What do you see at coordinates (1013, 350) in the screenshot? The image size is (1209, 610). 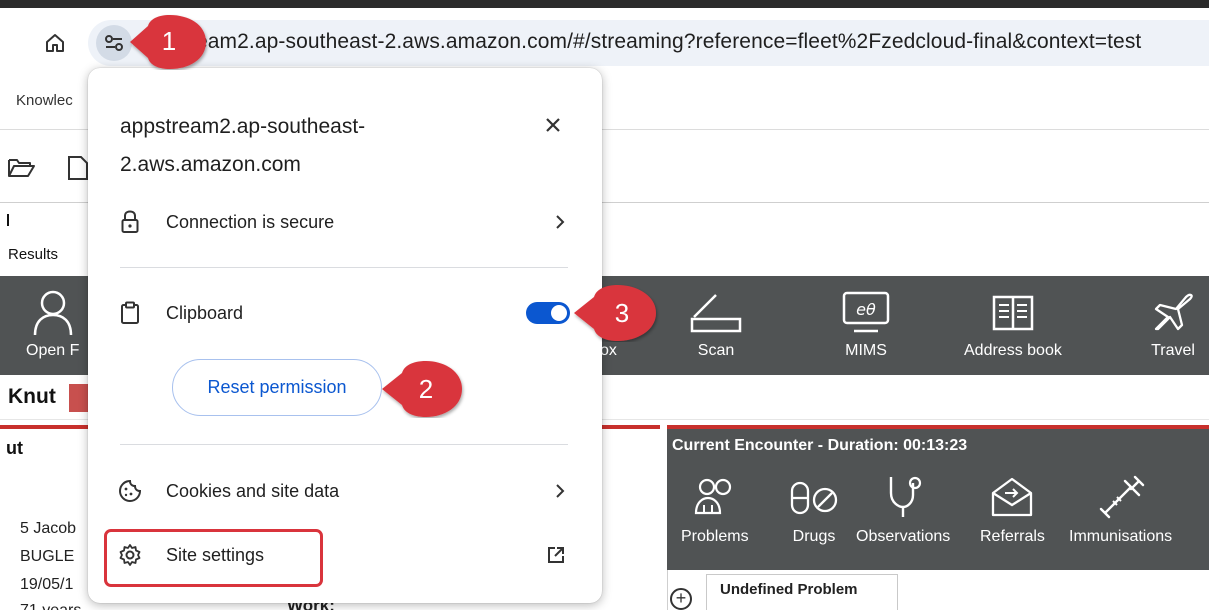 I see `toolbar-label: Address book` at bounding box center [1013, 350].